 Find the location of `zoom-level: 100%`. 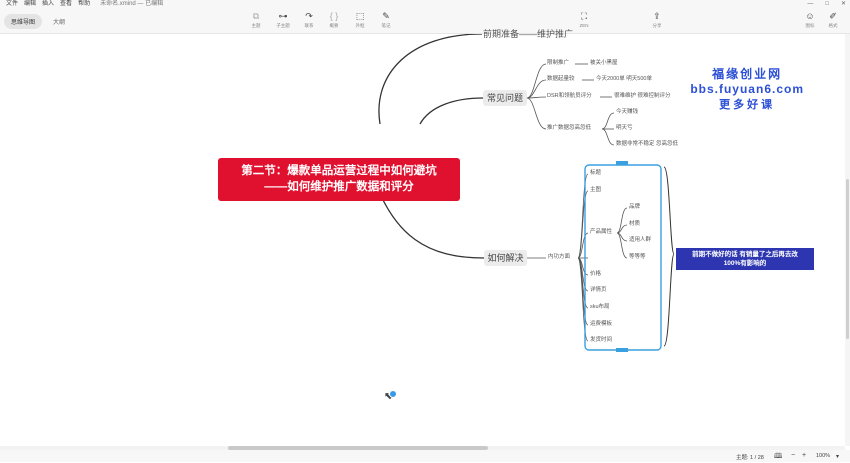

zoom-level: 100% is located at coordinates (823, 456).